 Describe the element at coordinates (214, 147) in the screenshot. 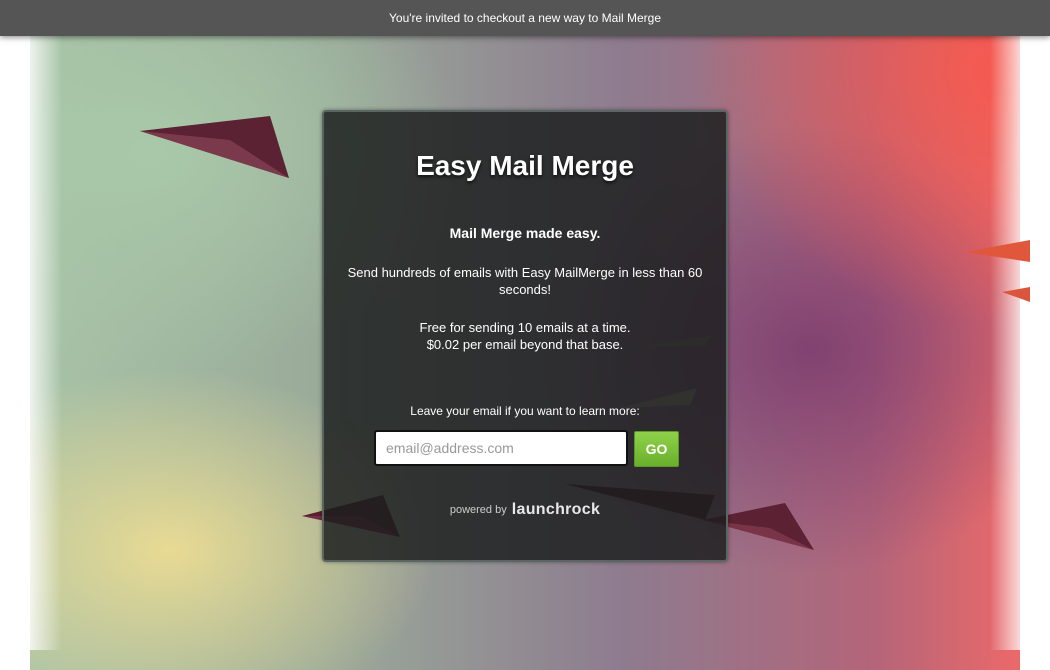

I see `paper-plane-top-left` at that location.